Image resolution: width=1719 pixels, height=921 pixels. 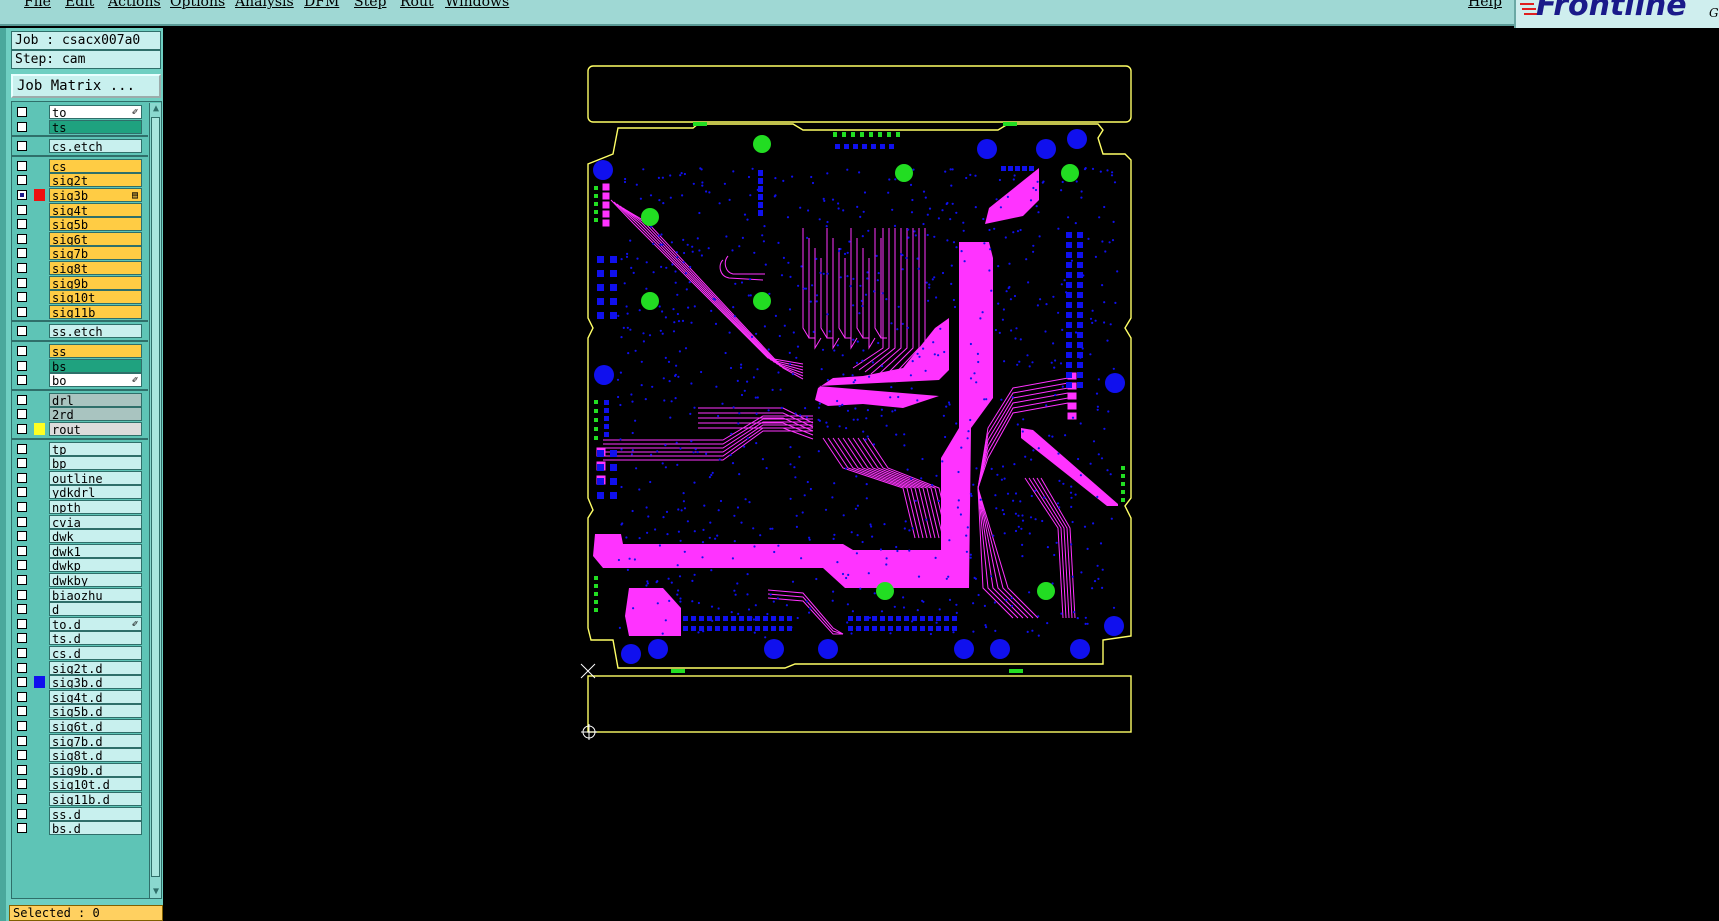 I want to click on layer-row-d: d, so click(x=79, y=609).